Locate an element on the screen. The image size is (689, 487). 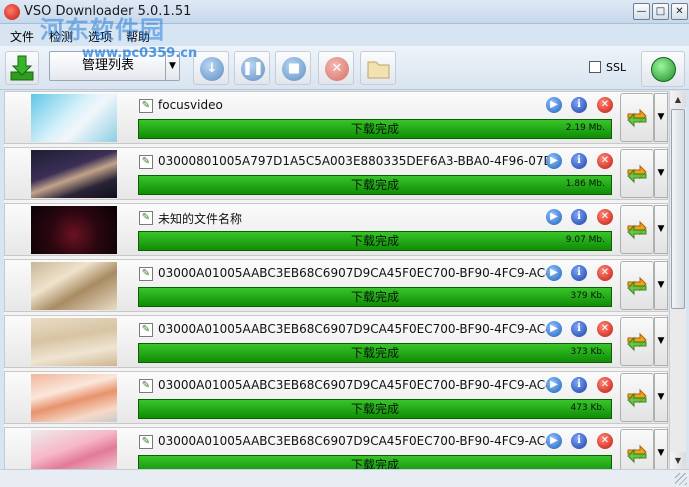
pause-icon: ❚❚ is located at coordinates (253, 69).